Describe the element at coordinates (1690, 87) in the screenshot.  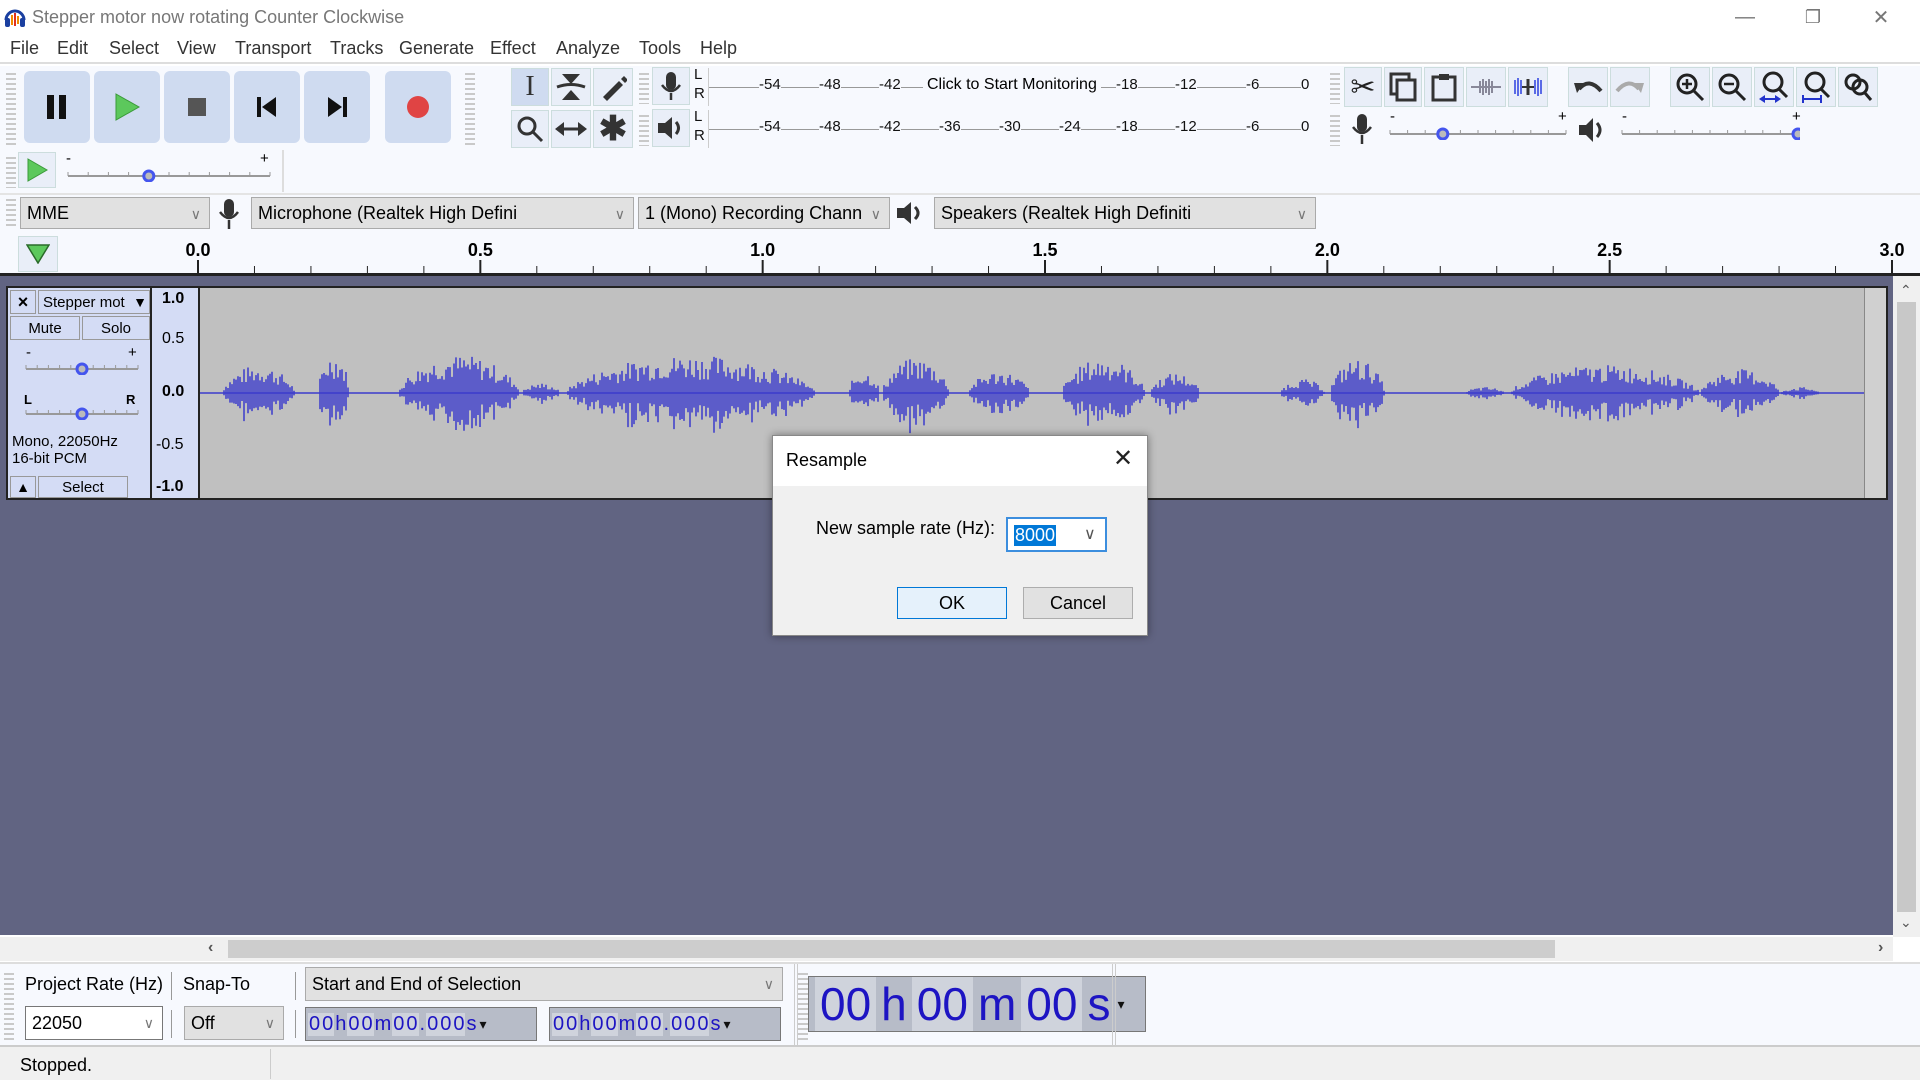
I see `zoom-in-button` at that location.